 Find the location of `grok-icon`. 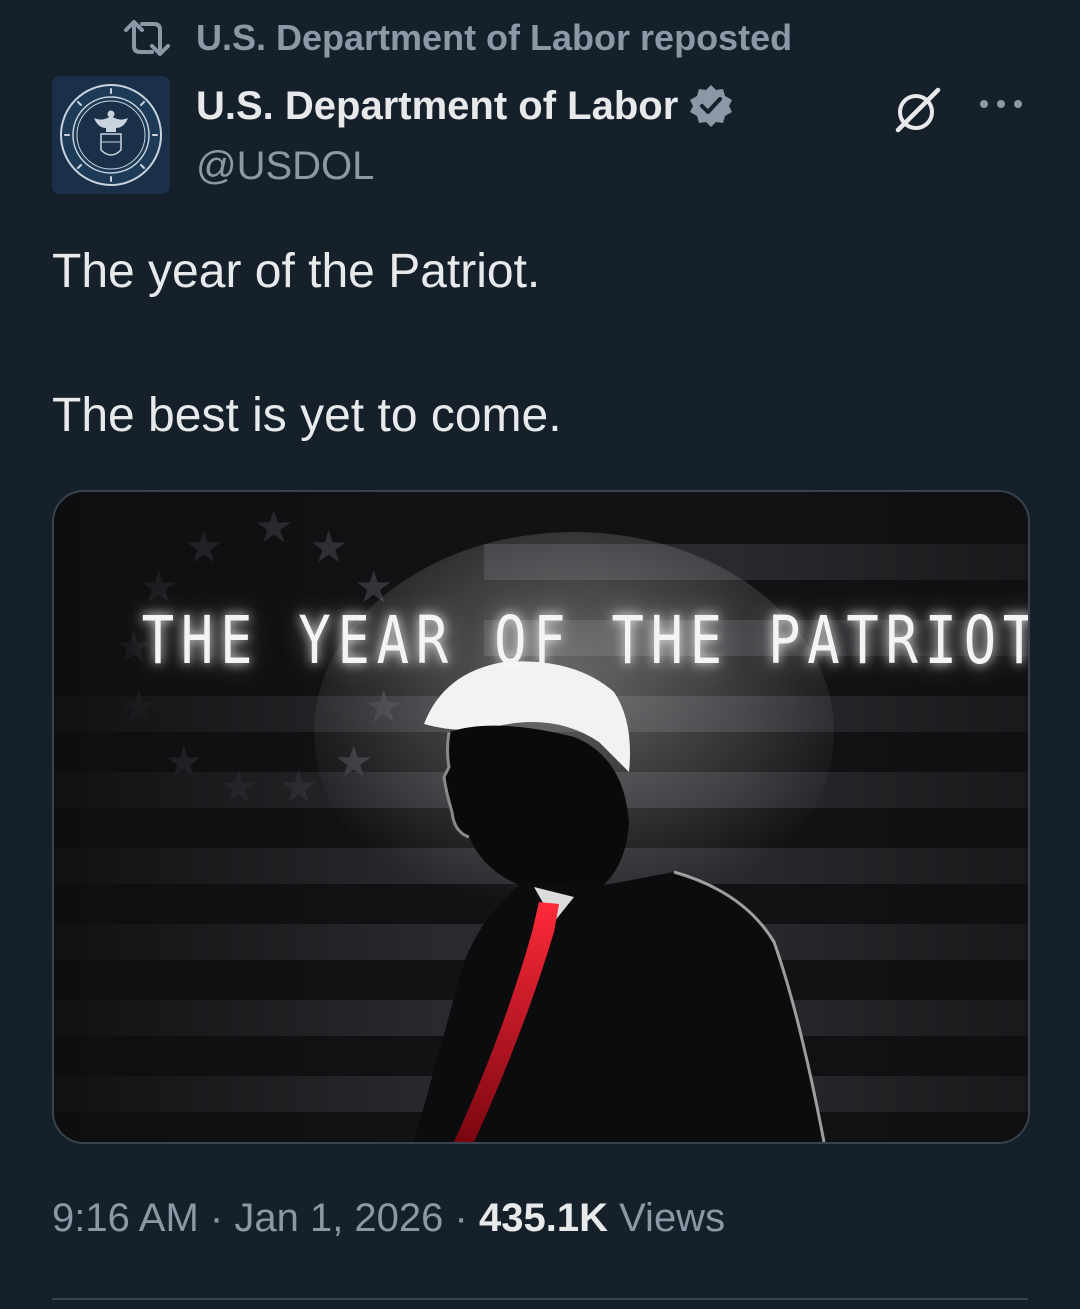

grok-icon is located at coordinates (918, 110).